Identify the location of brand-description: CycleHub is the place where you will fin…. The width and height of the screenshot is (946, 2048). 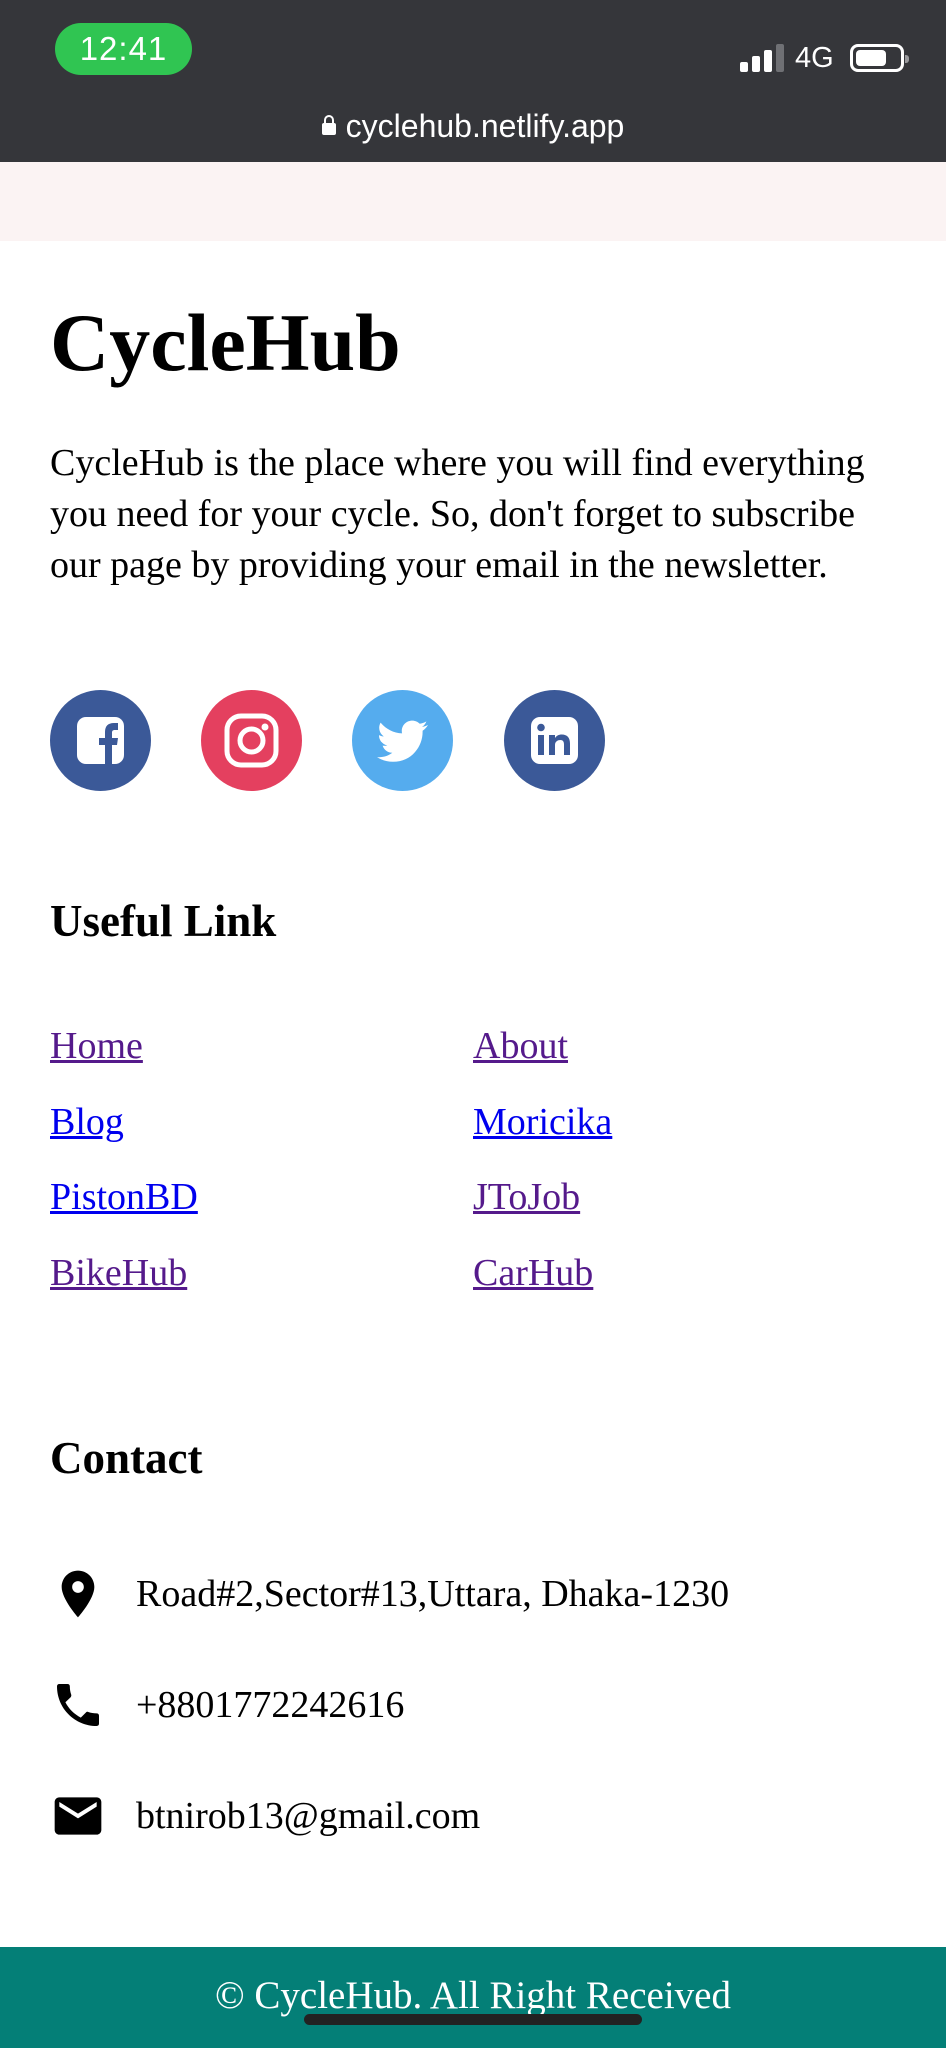
(457, 514).